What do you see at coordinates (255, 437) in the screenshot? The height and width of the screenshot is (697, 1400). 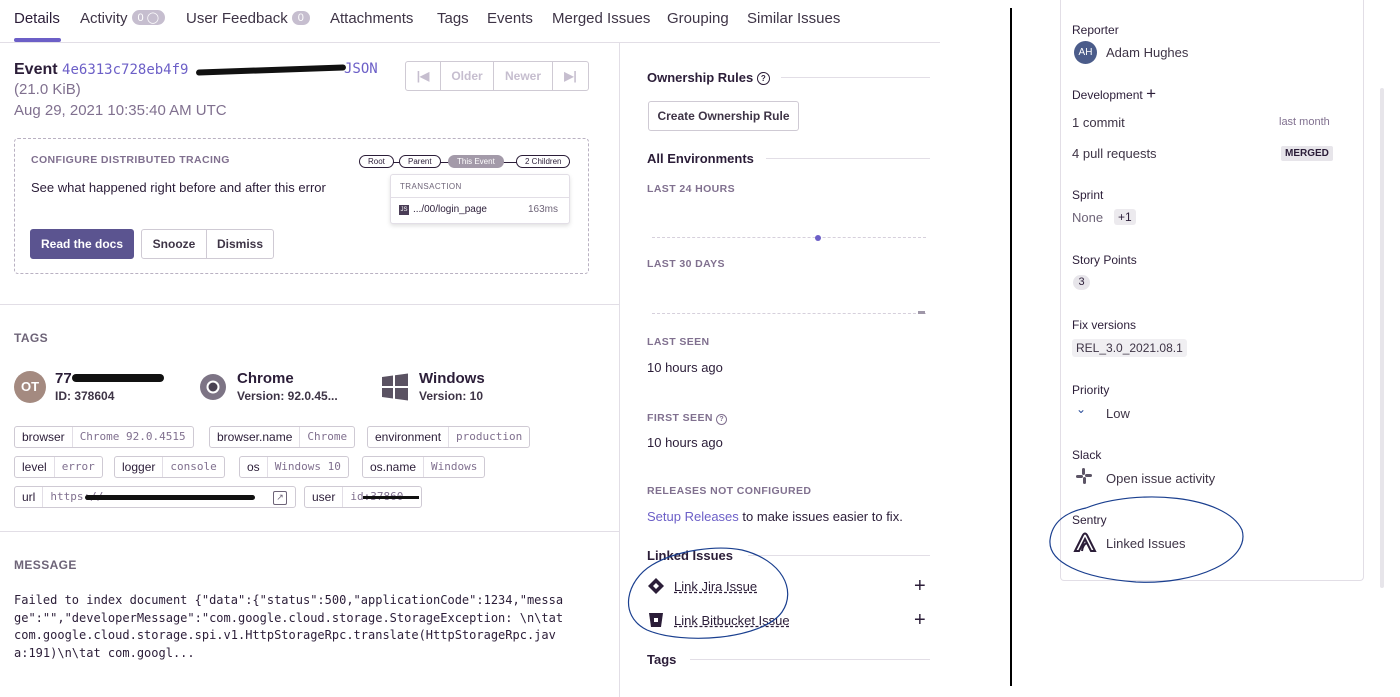 I see `tag-key: browser.name` at bounding box center [255, 437].